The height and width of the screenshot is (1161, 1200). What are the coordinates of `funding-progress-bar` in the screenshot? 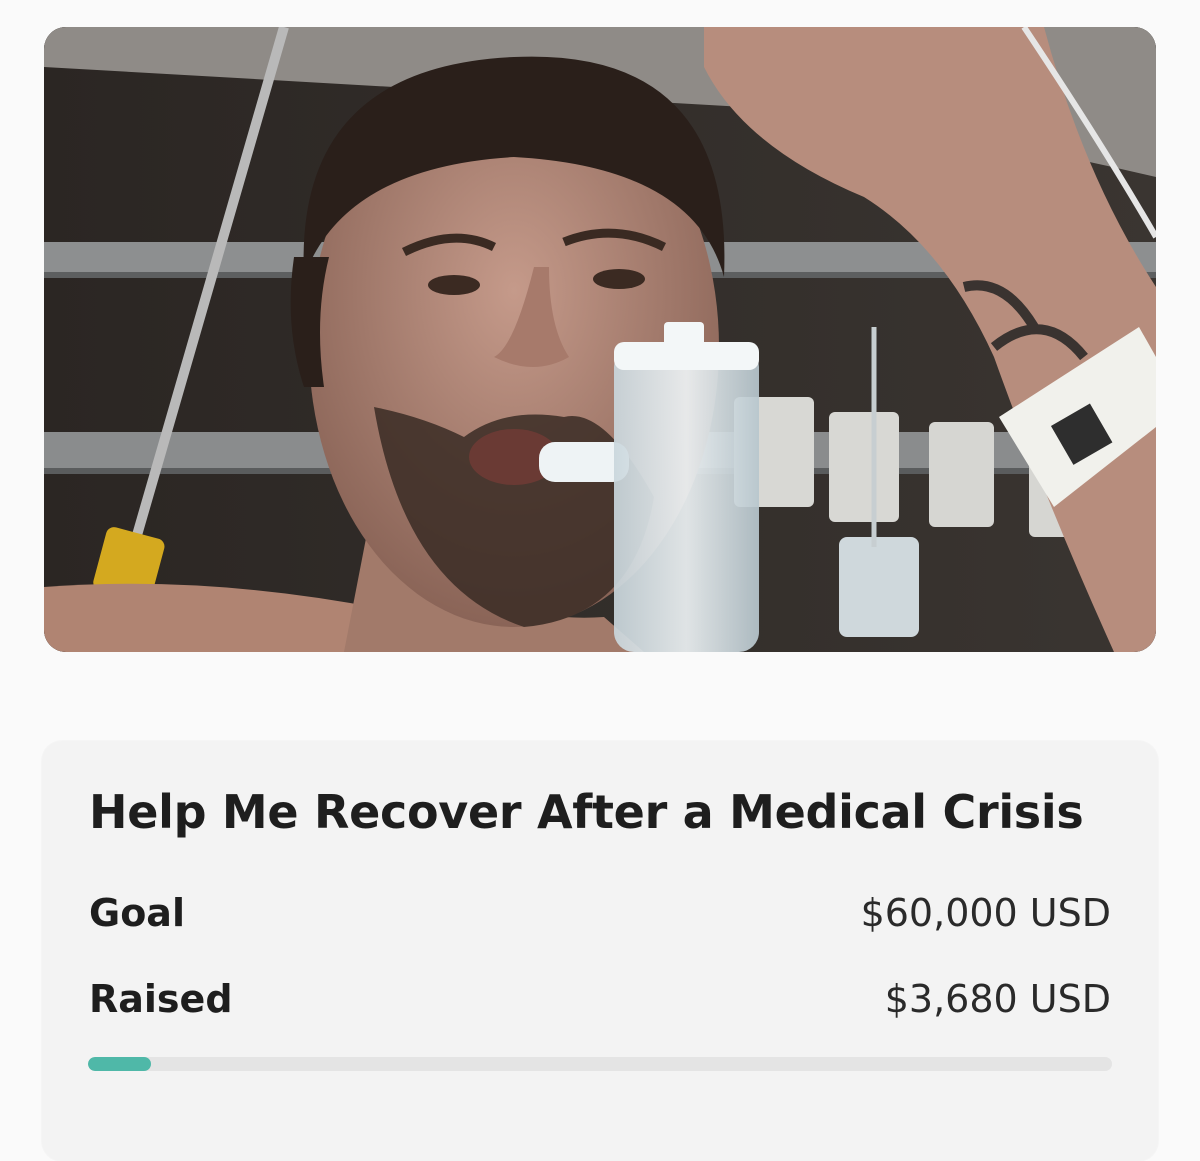 It's located at (600, 1064).